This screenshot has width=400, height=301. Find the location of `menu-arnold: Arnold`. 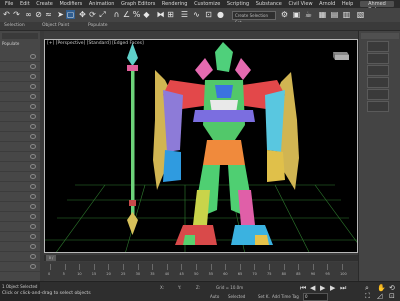

menu-arnold: Arnold is located at coordinates (327, 4).